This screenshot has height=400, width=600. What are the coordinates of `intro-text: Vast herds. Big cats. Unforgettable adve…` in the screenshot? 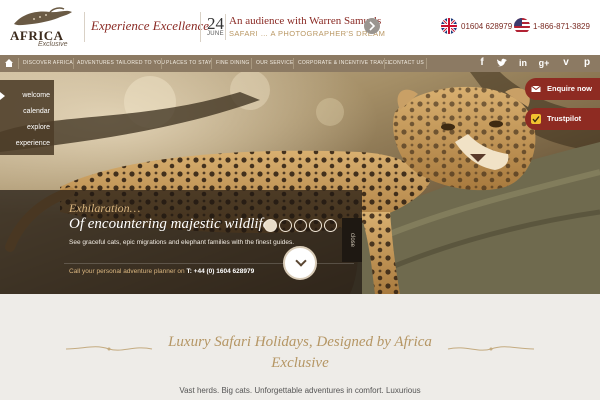 It's located at (300, 390).